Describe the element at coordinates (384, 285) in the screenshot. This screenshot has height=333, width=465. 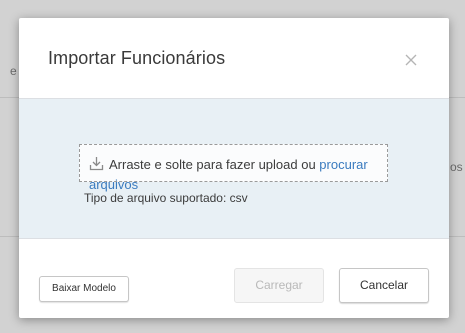
I see `cancel-button: Cancelar` at that location.